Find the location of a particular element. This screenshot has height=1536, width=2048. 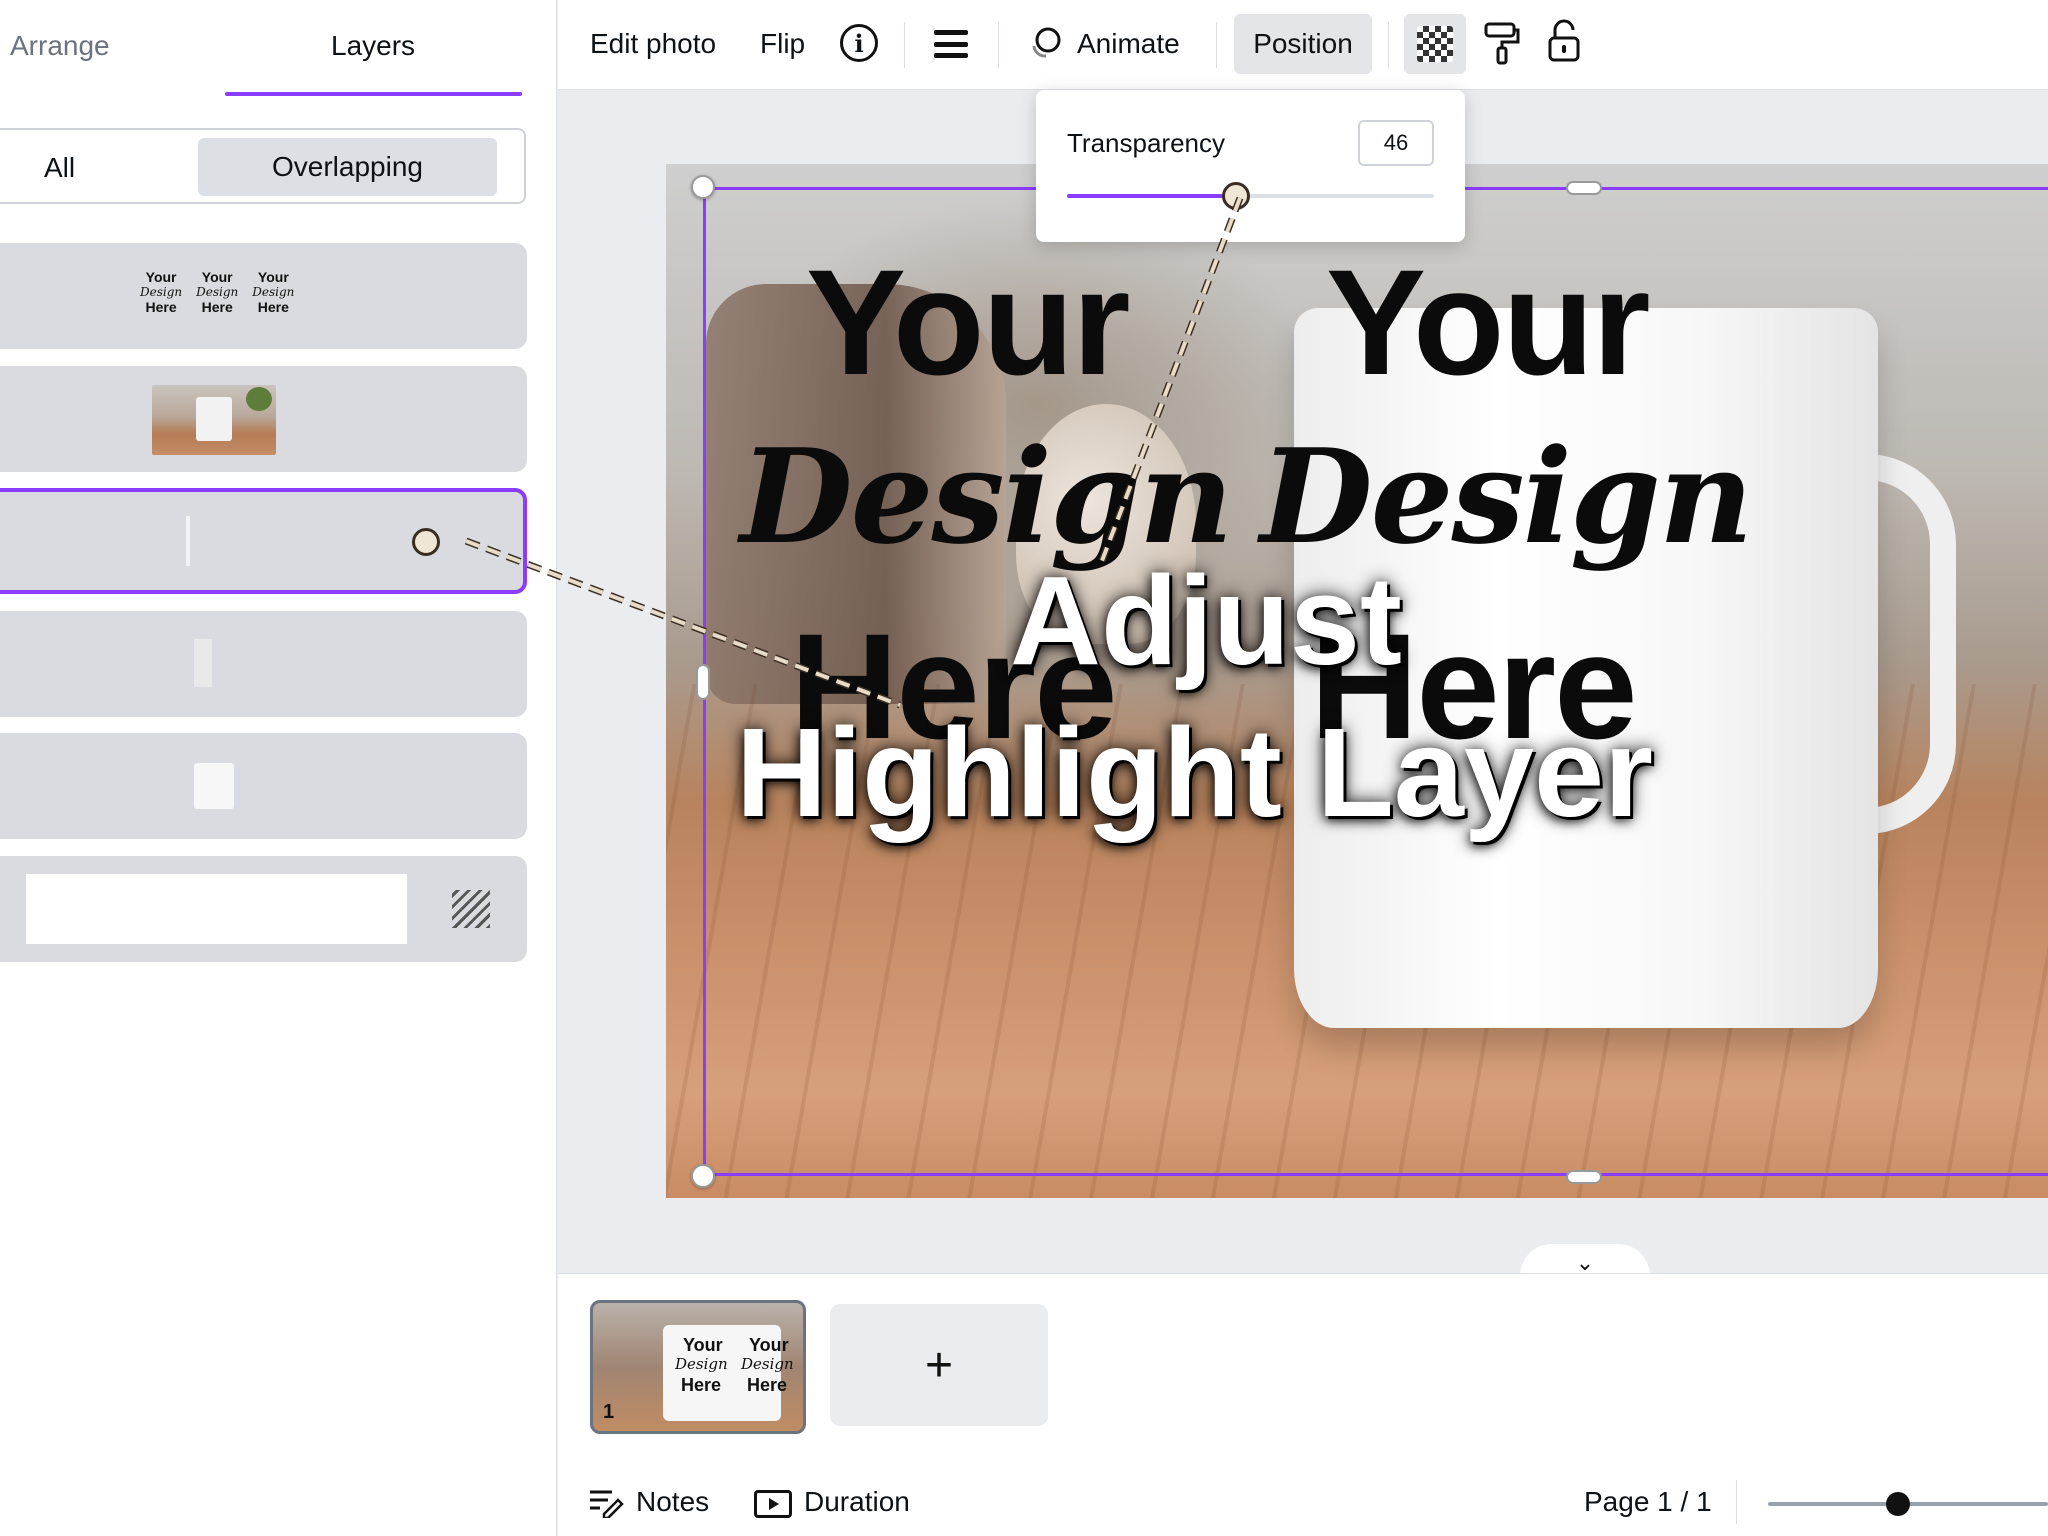

transparency-label: Transparency is located at coordinates (1146, 143).